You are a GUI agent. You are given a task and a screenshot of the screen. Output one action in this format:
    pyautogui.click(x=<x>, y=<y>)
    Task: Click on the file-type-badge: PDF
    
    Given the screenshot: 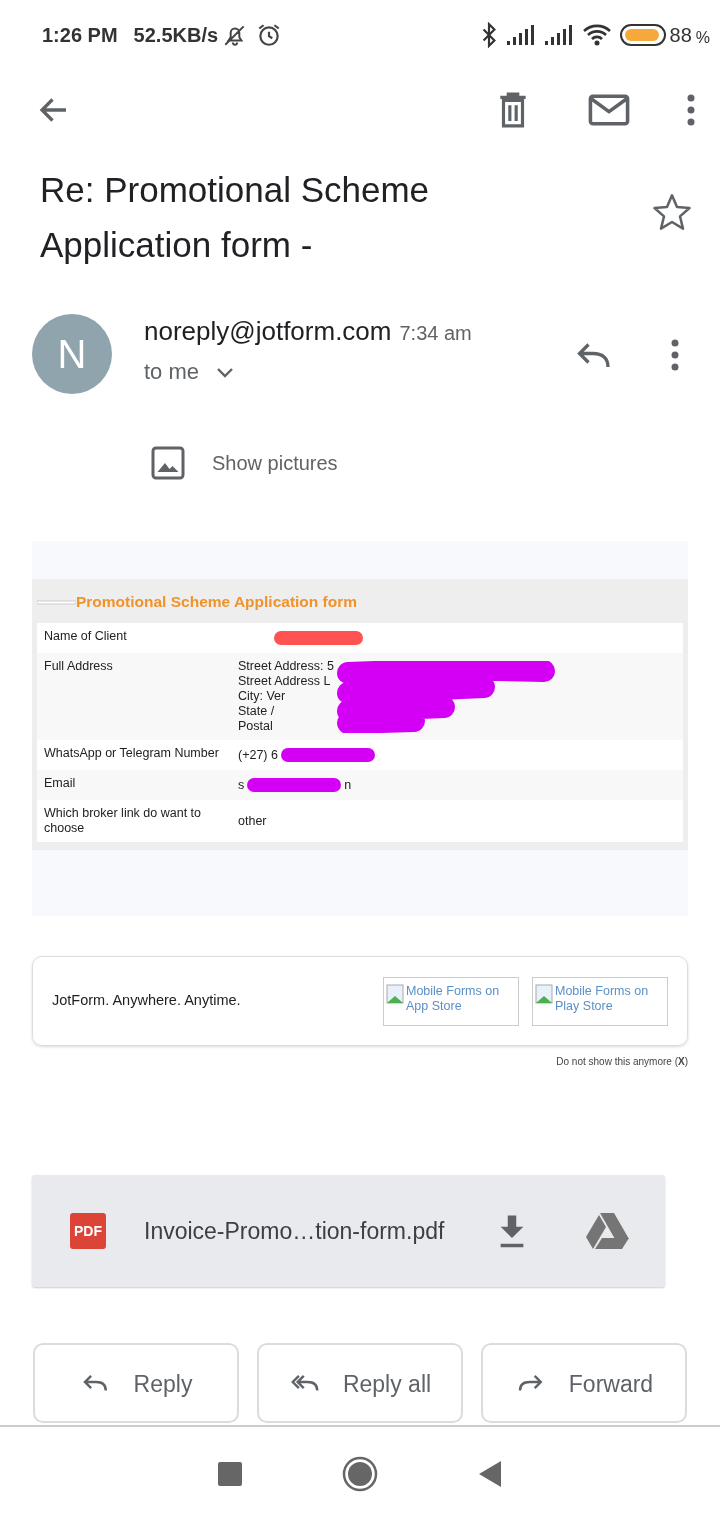 What is the action you would take?
    pyautogui.click(x=88, y=1231)
    